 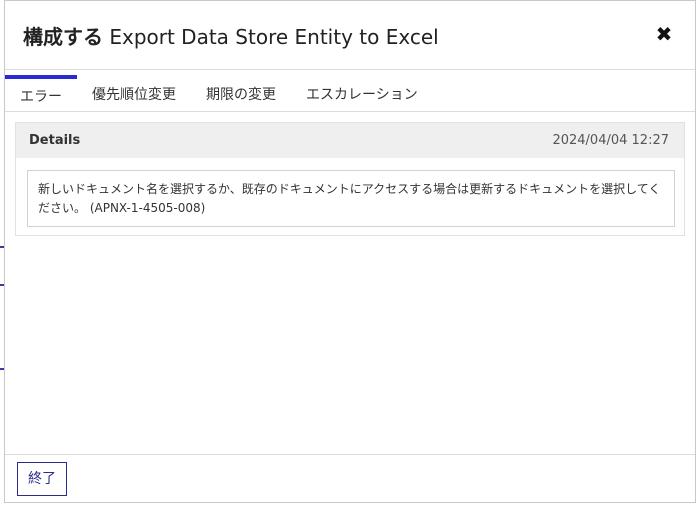 What do you see at coordinates (55, 140) in the screenshot?
I see `details-title: Details` at bounding box center [55, 140].